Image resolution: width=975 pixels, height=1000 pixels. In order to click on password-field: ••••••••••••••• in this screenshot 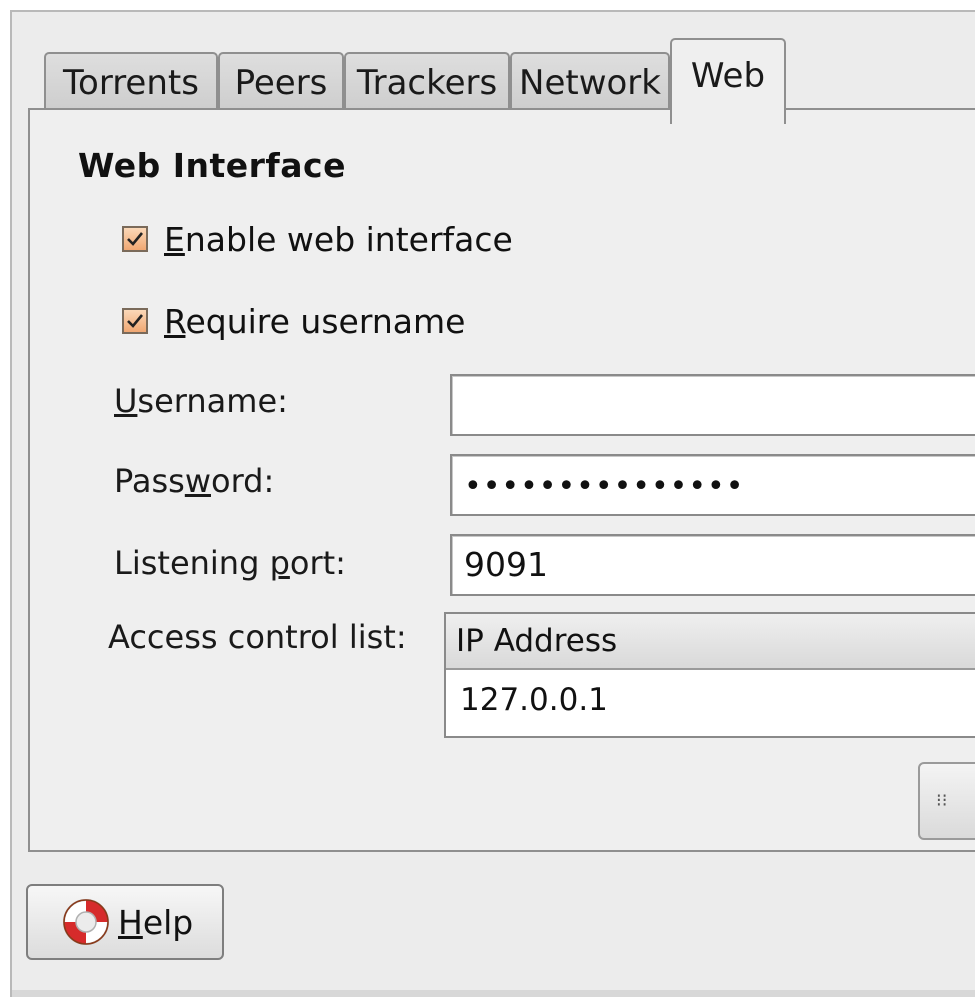, I will do `click(712, 485)`.